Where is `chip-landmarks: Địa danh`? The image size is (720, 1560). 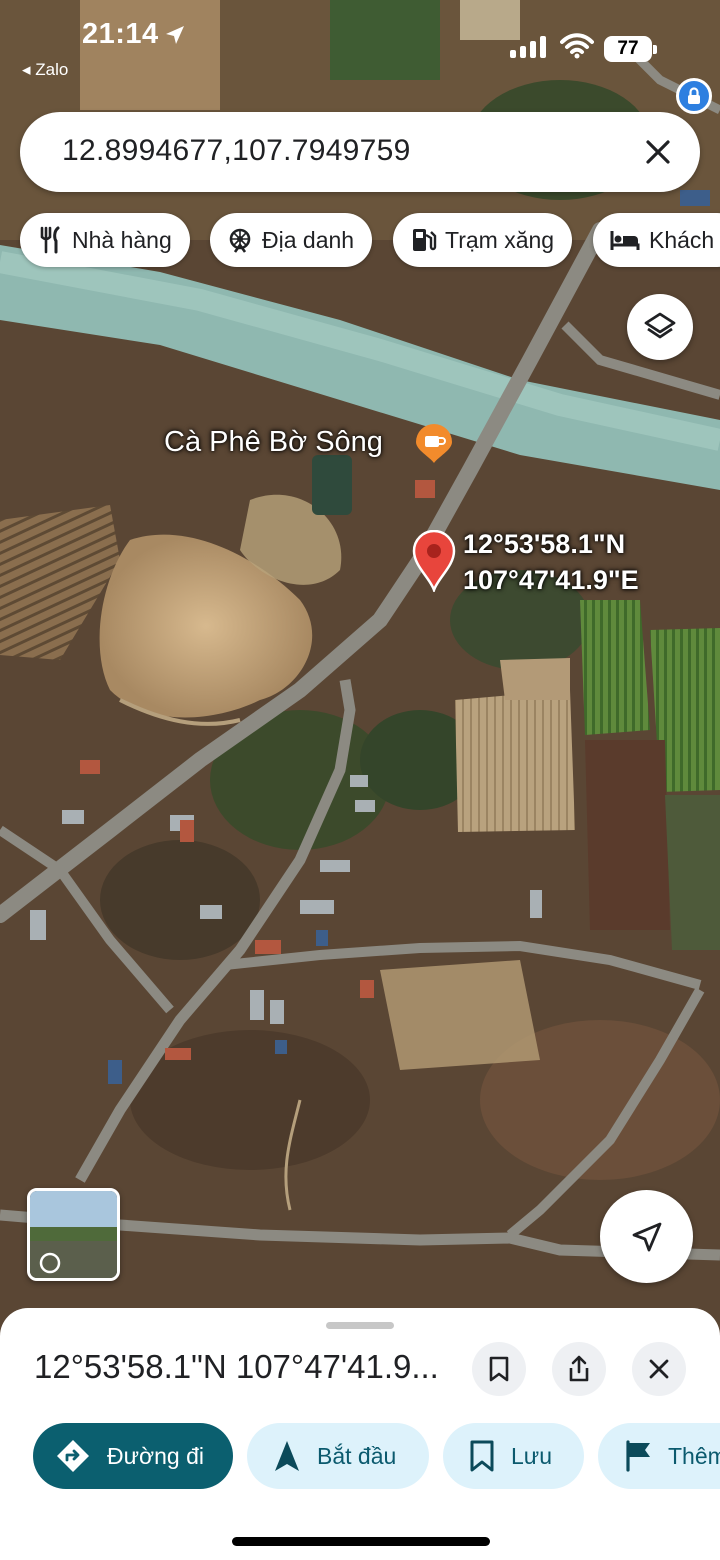 chip-landmarks: Địa danh is located at coordinates (291, 240).